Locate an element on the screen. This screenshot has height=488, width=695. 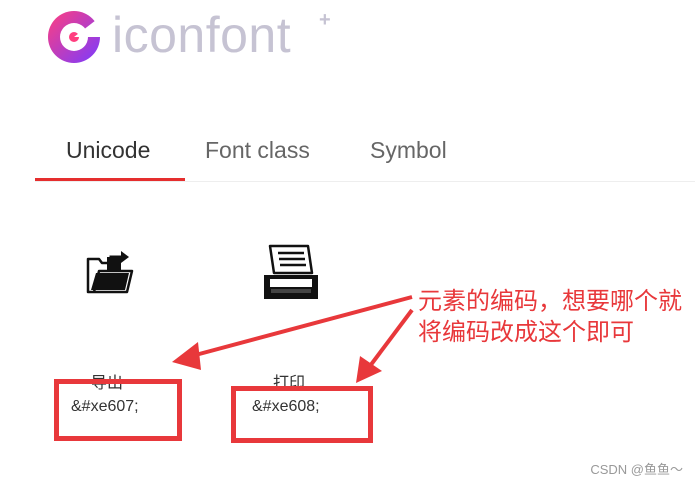
tab-font-class: Font class is located at coordinates (257, 153).